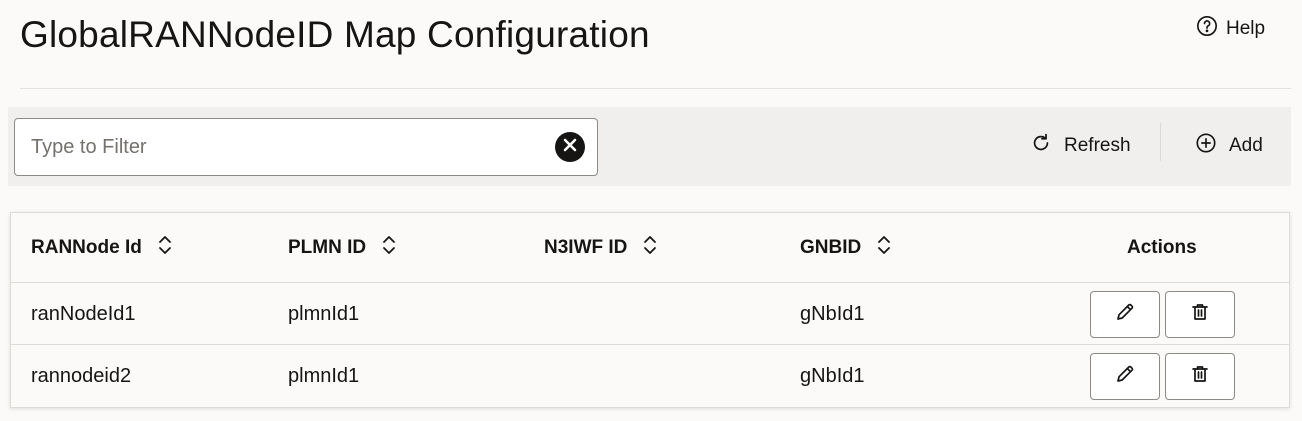  Describe the element at coordinates (81, 375) in the screenshot. I see `cell-rannode-id: rannodeid2` at that location.